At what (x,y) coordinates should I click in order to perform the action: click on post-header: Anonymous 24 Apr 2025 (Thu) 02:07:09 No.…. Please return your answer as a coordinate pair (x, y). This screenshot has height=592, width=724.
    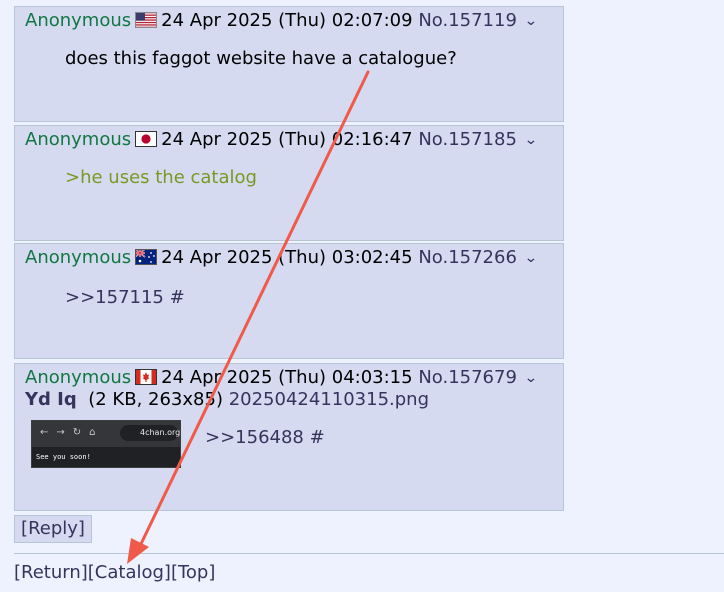
    Looking at the image, I should click on (281, 21).